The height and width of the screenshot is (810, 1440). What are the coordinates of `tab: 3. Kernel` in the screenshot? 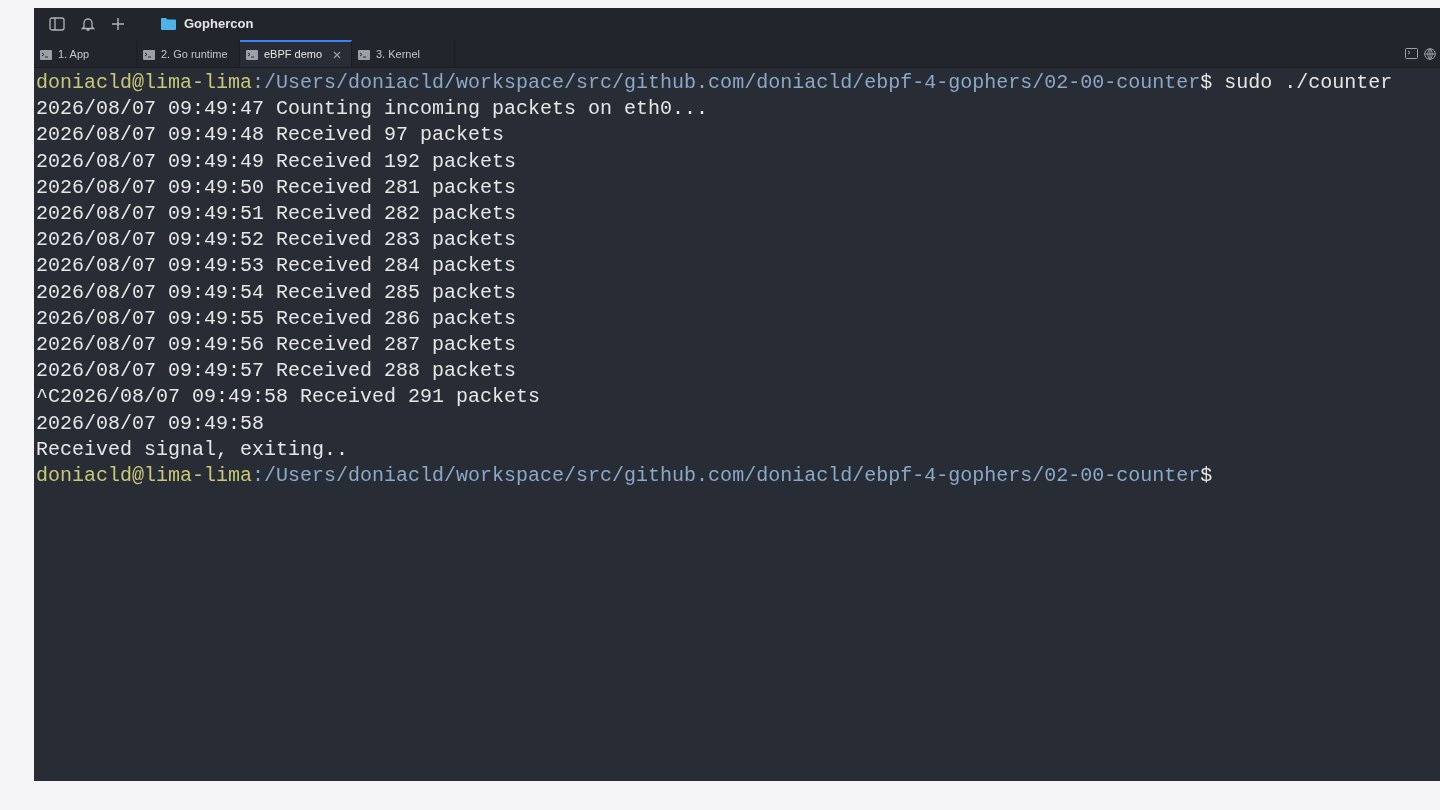 It's located at (403, 53).